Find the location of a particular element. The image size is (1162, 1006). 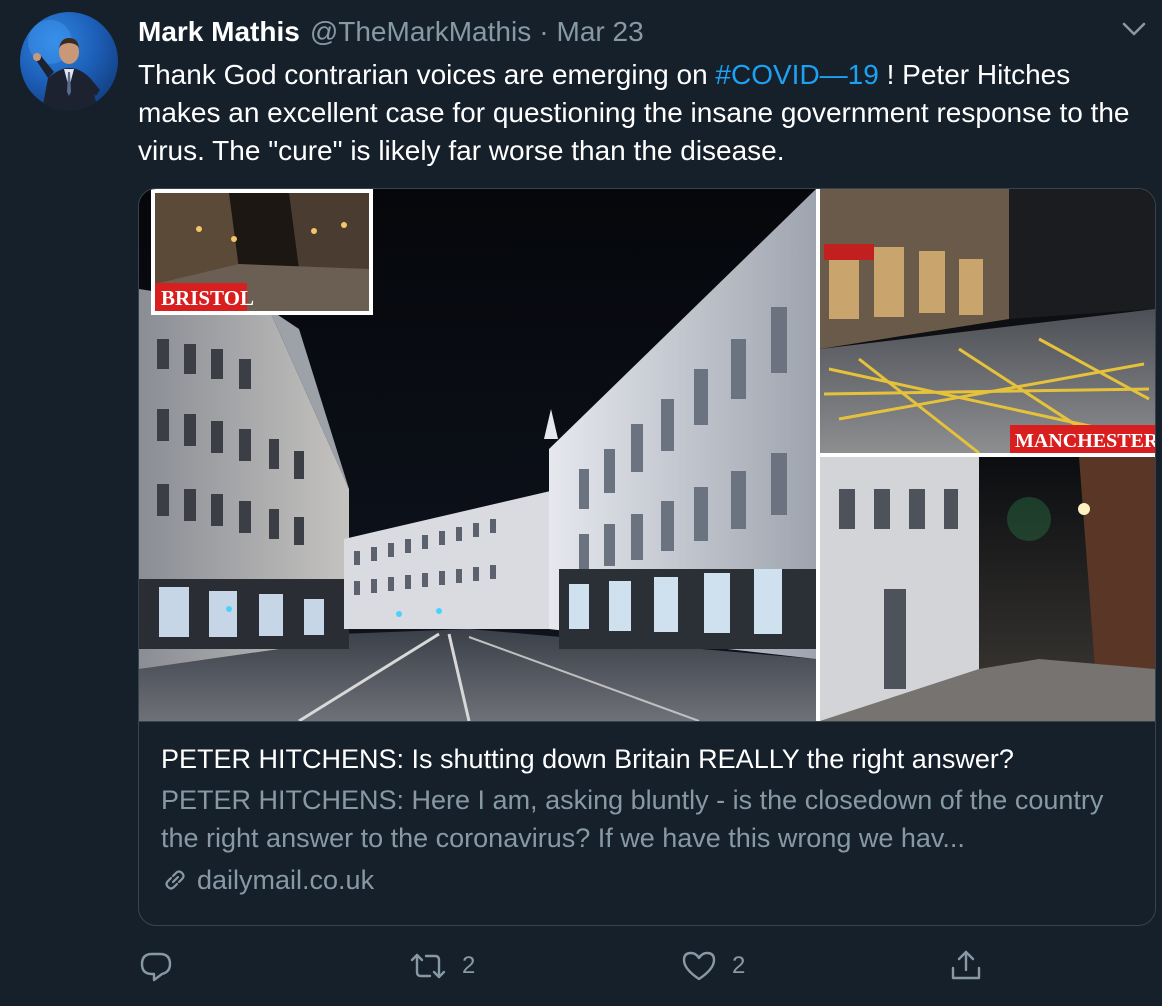

tweet-date: Mar 23 is located at coordinates (600, 32).